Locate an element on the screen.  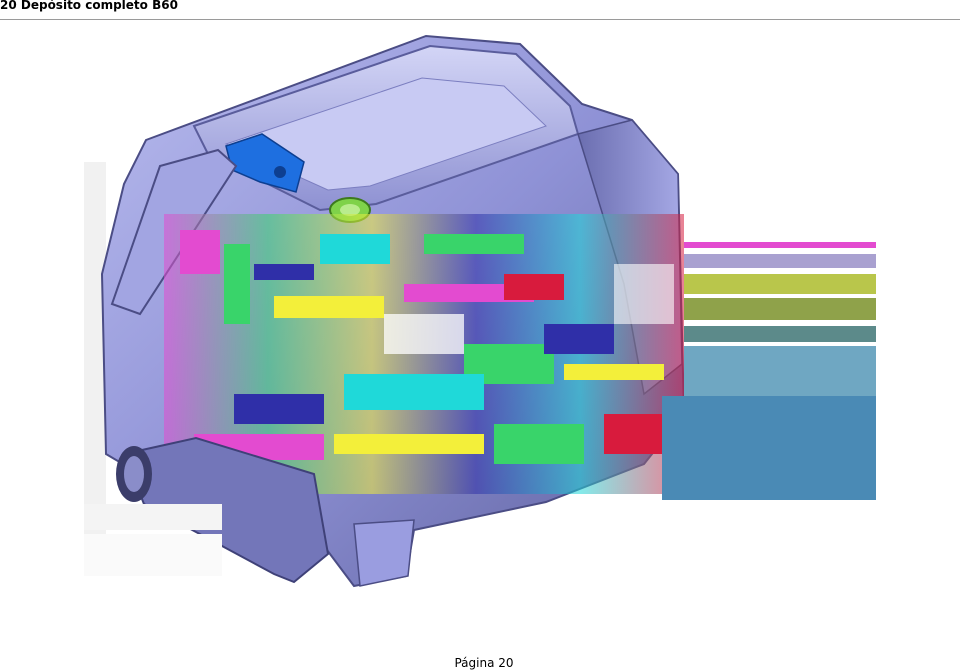
artifact-streak-pink is located at coordinates (780, 245).